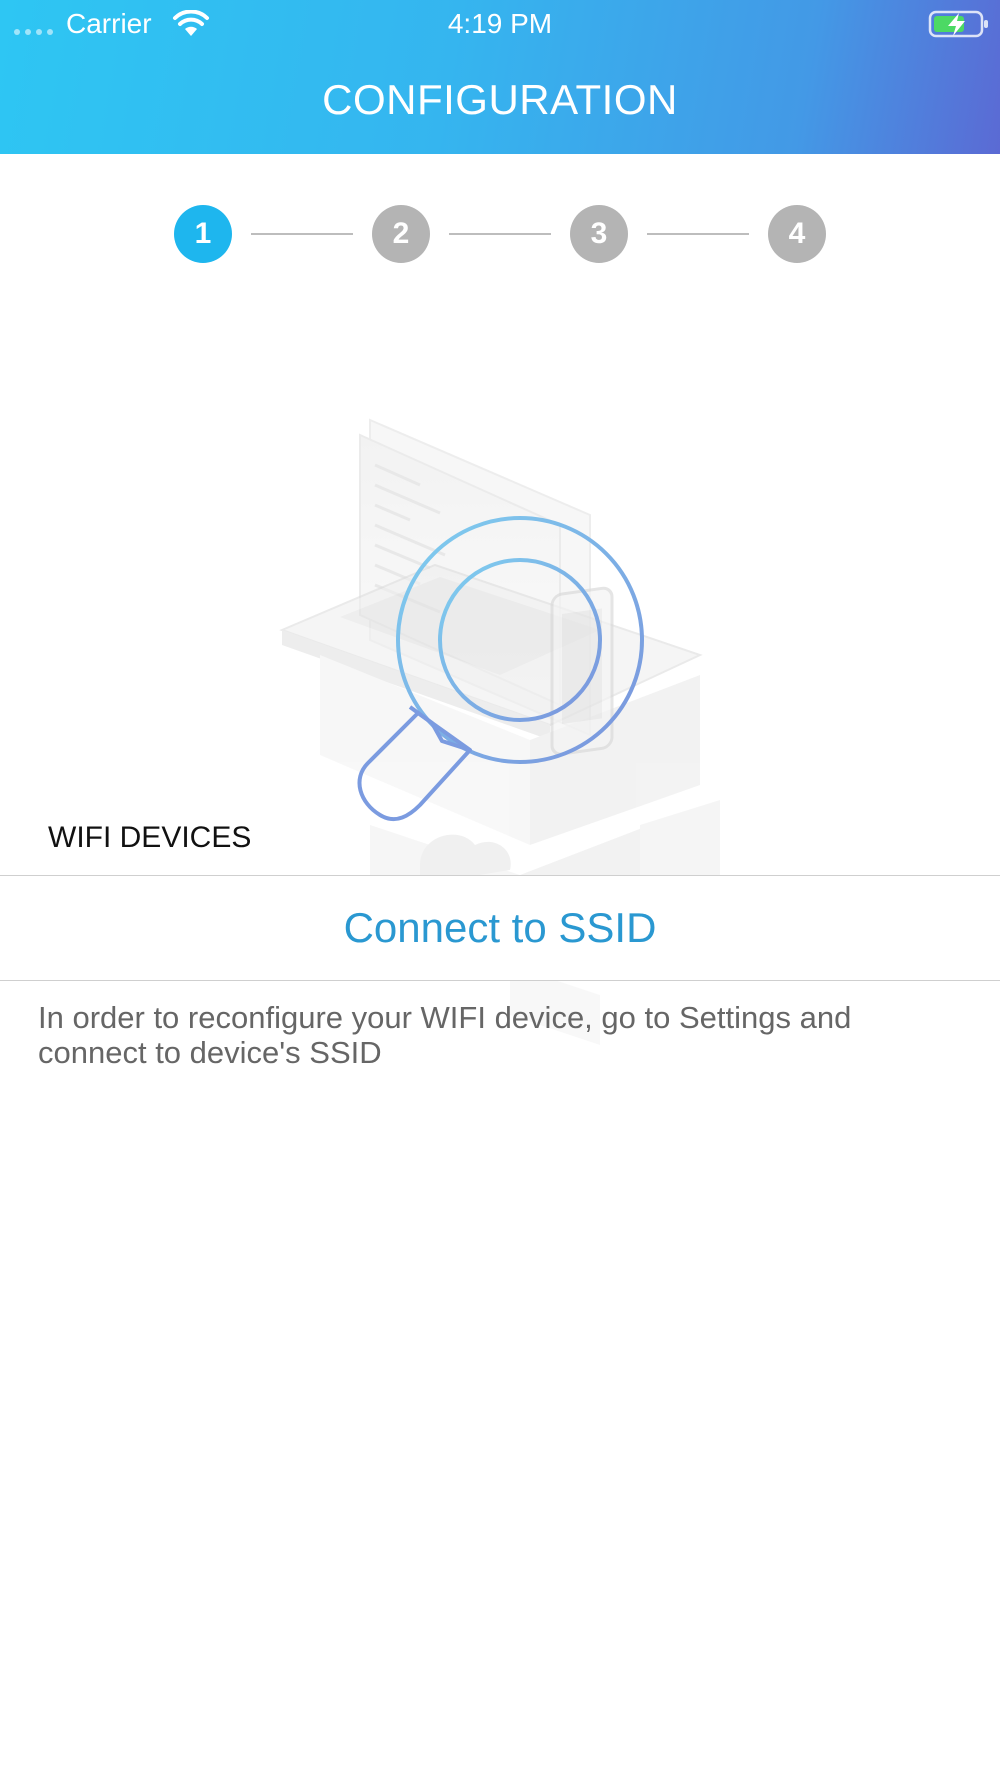  Describe the element at coordinates (150, 837) in the screenshot. I see `section-label: WIFI DEVICES` at that location.